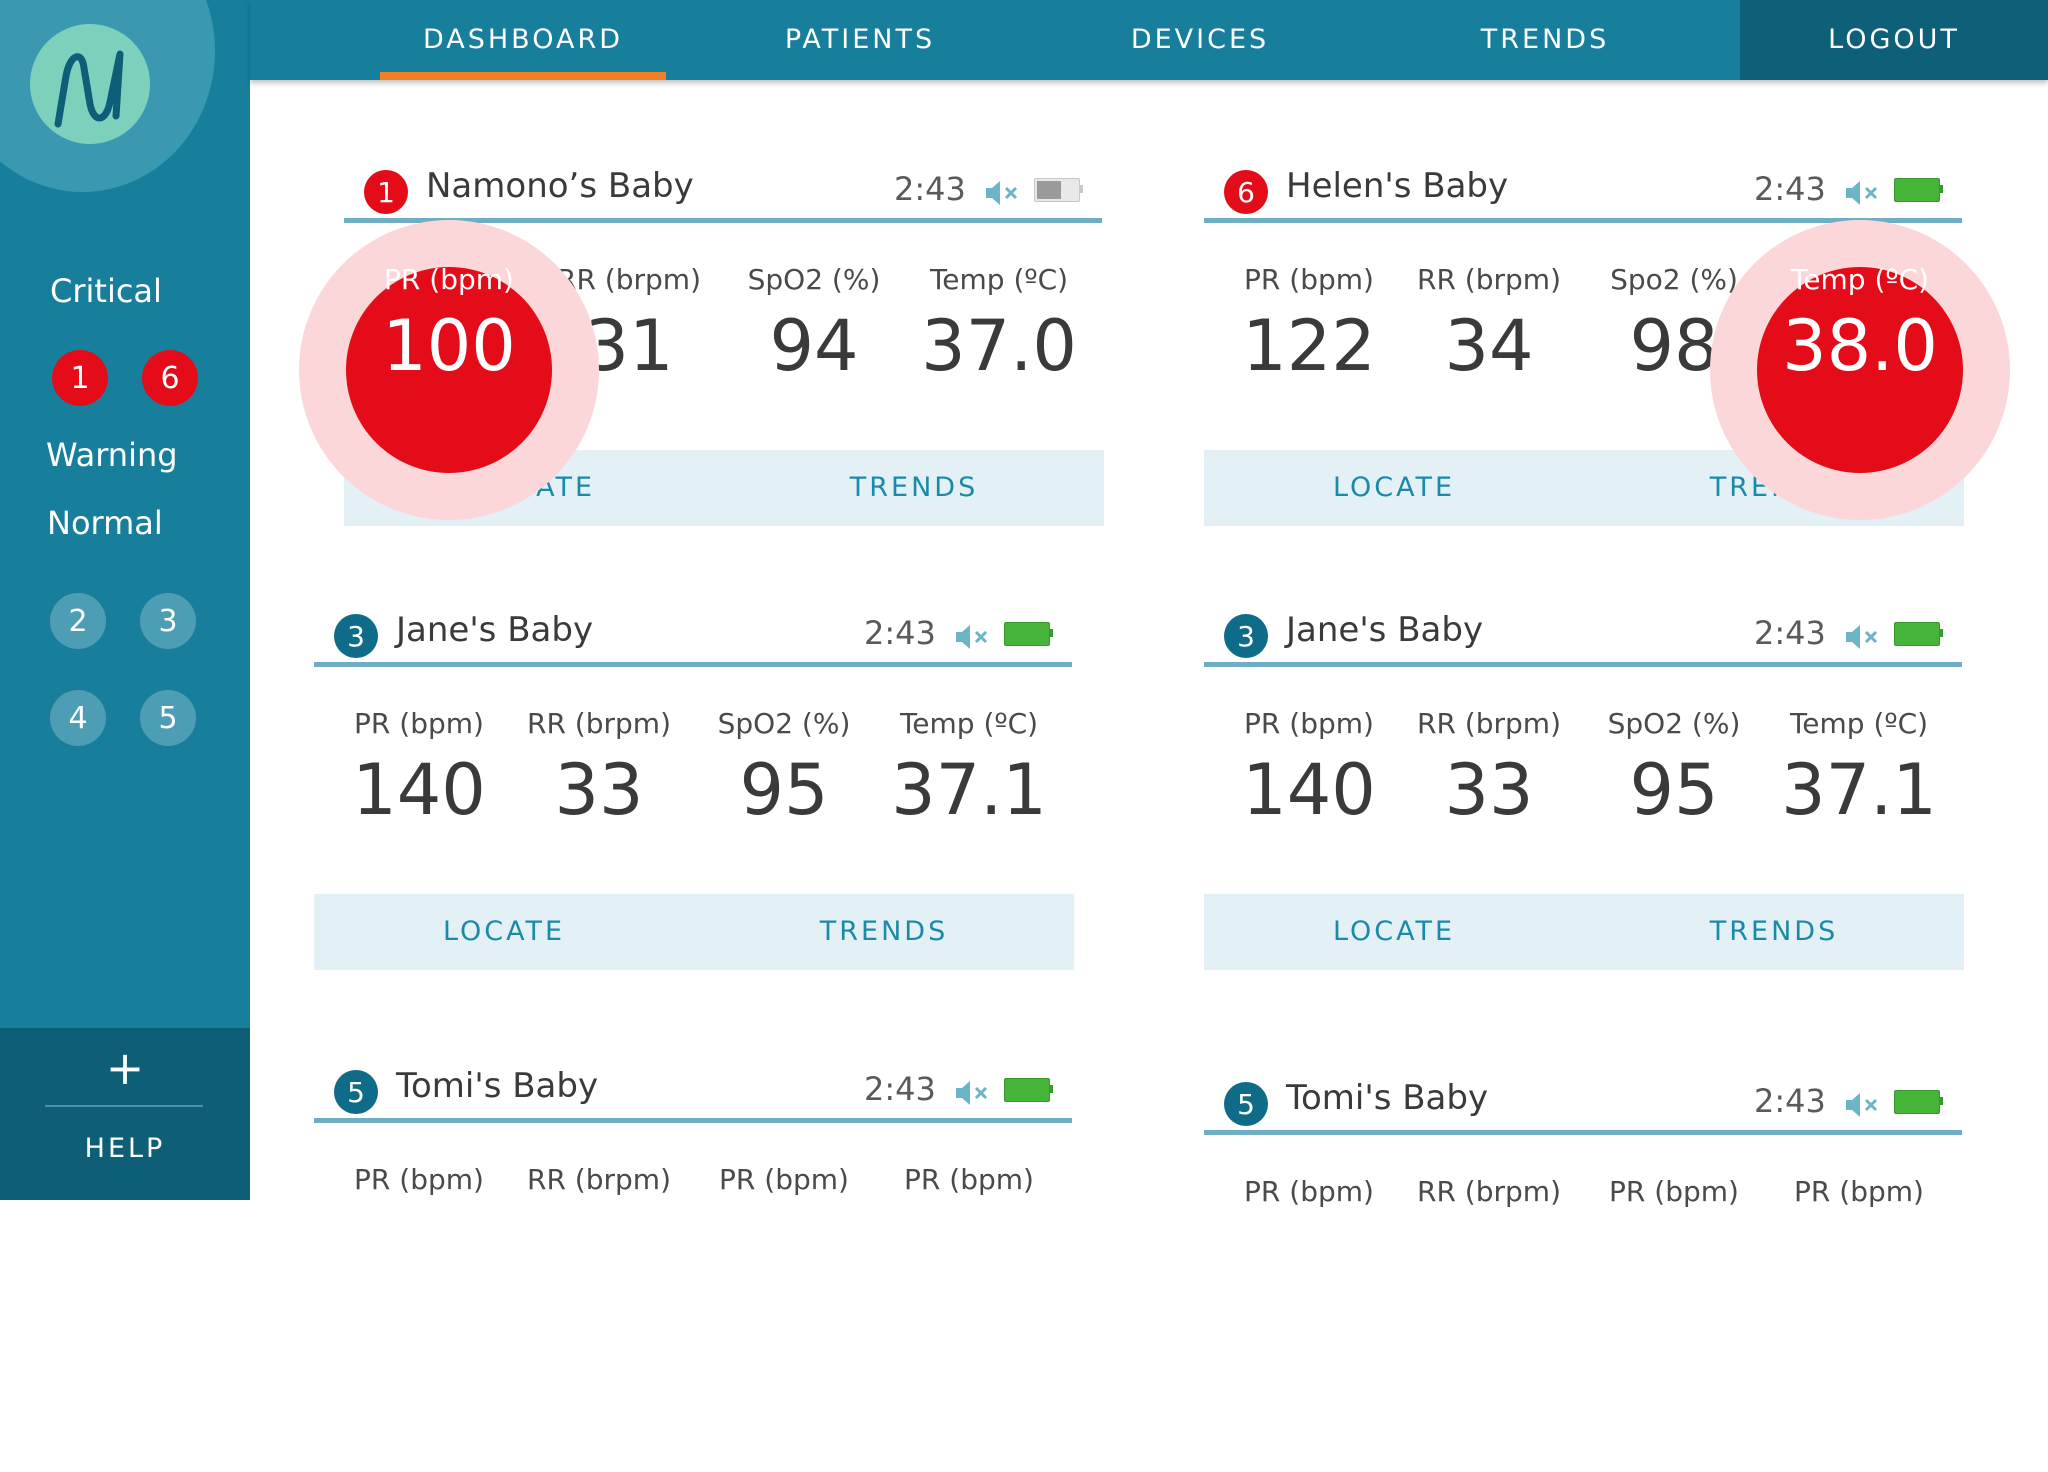 The height and width of the screenshot is (1472, 2048). What do you see at coordinates (386, 192) in the screenshot?
I see `patient-number-badge: 1` at bounding box center [386, 192].